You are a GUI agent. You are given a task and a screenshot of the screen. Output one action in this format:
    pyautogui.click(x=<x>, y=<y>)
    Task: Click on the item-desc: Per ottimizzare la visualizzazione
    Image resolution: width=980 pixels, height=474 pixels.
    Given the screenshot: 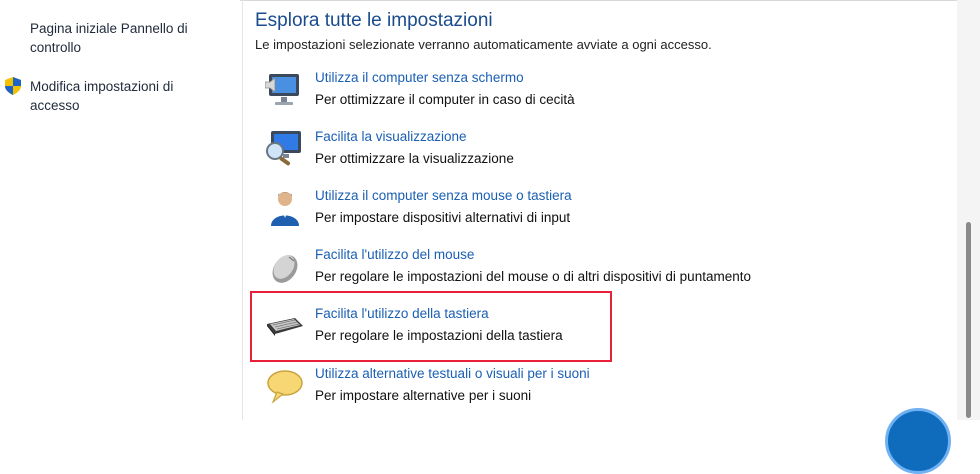 What is the action you would take?
    pyautogui.click(x=414, y=158)
    